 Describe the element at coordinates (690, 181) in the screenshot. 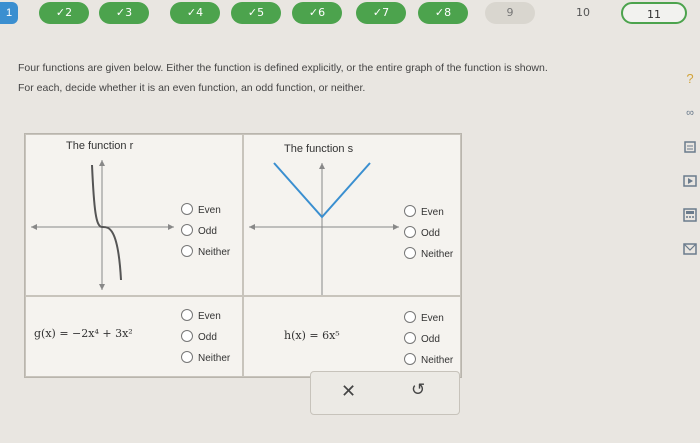

I see `video-icon` at that location.